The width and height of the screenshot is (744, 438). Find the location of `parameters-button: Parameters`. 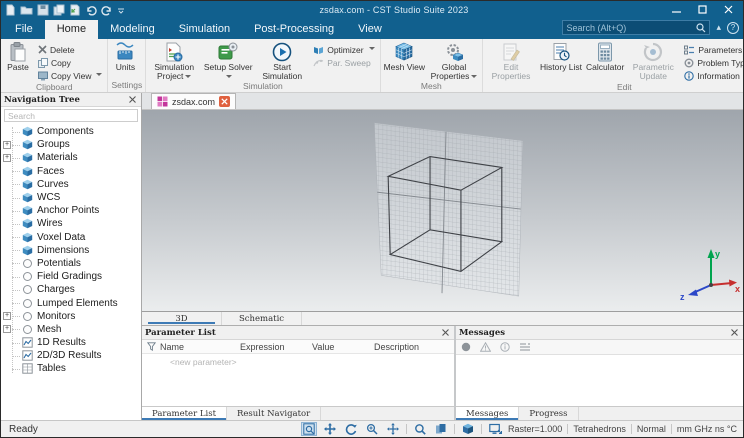

parameters-button: Parameters is located at coordinates (712, 49).